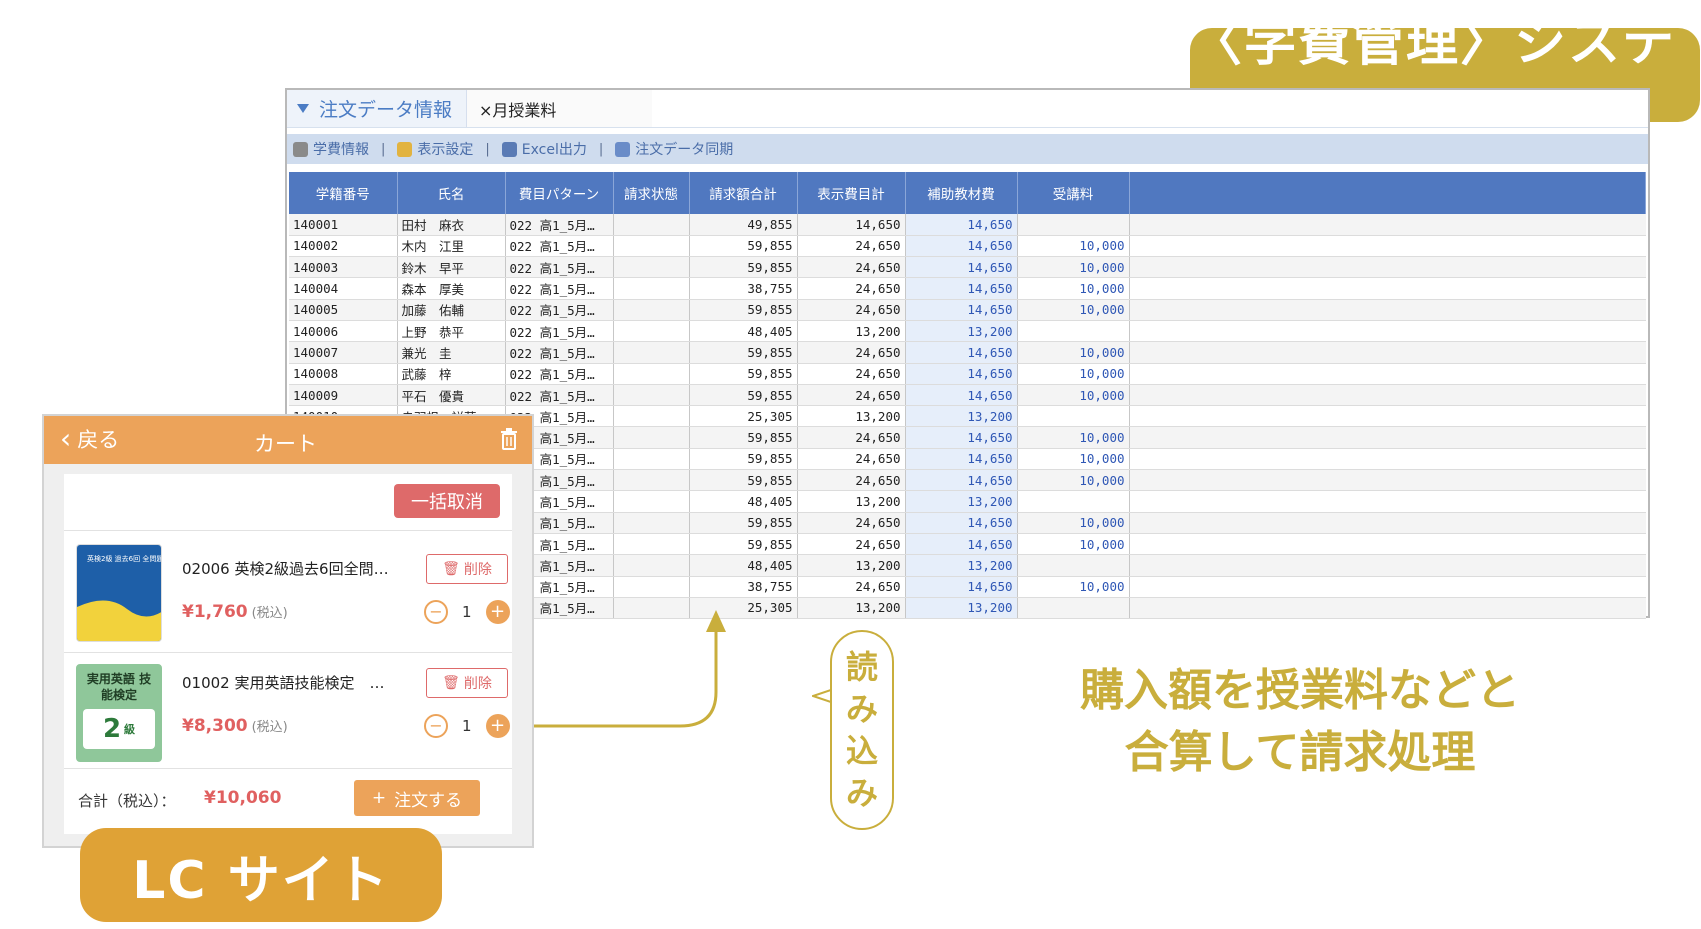 This screenshot has height=929, width=1701. I want to click on read-in-char: 読, so click(861, 667).